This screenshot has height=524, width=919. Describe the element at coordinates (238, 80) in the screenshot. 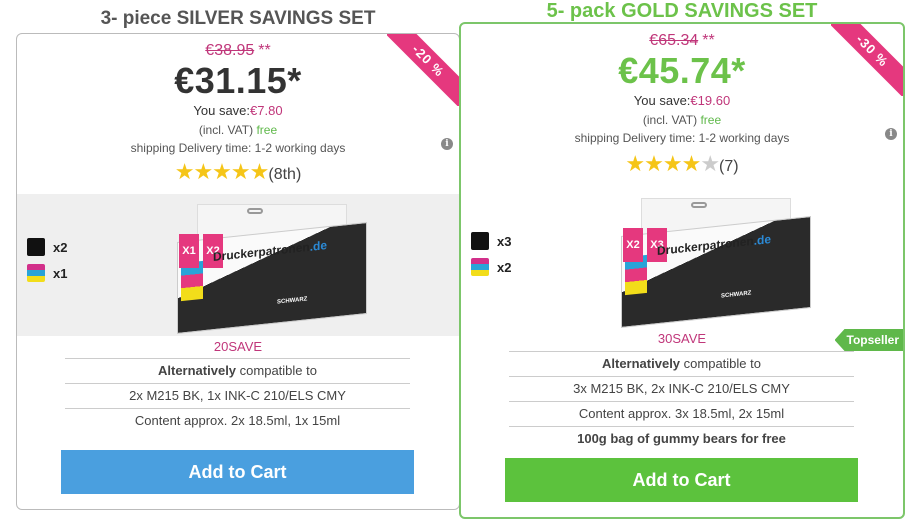

I see `current-price: €31.15*` at that location.